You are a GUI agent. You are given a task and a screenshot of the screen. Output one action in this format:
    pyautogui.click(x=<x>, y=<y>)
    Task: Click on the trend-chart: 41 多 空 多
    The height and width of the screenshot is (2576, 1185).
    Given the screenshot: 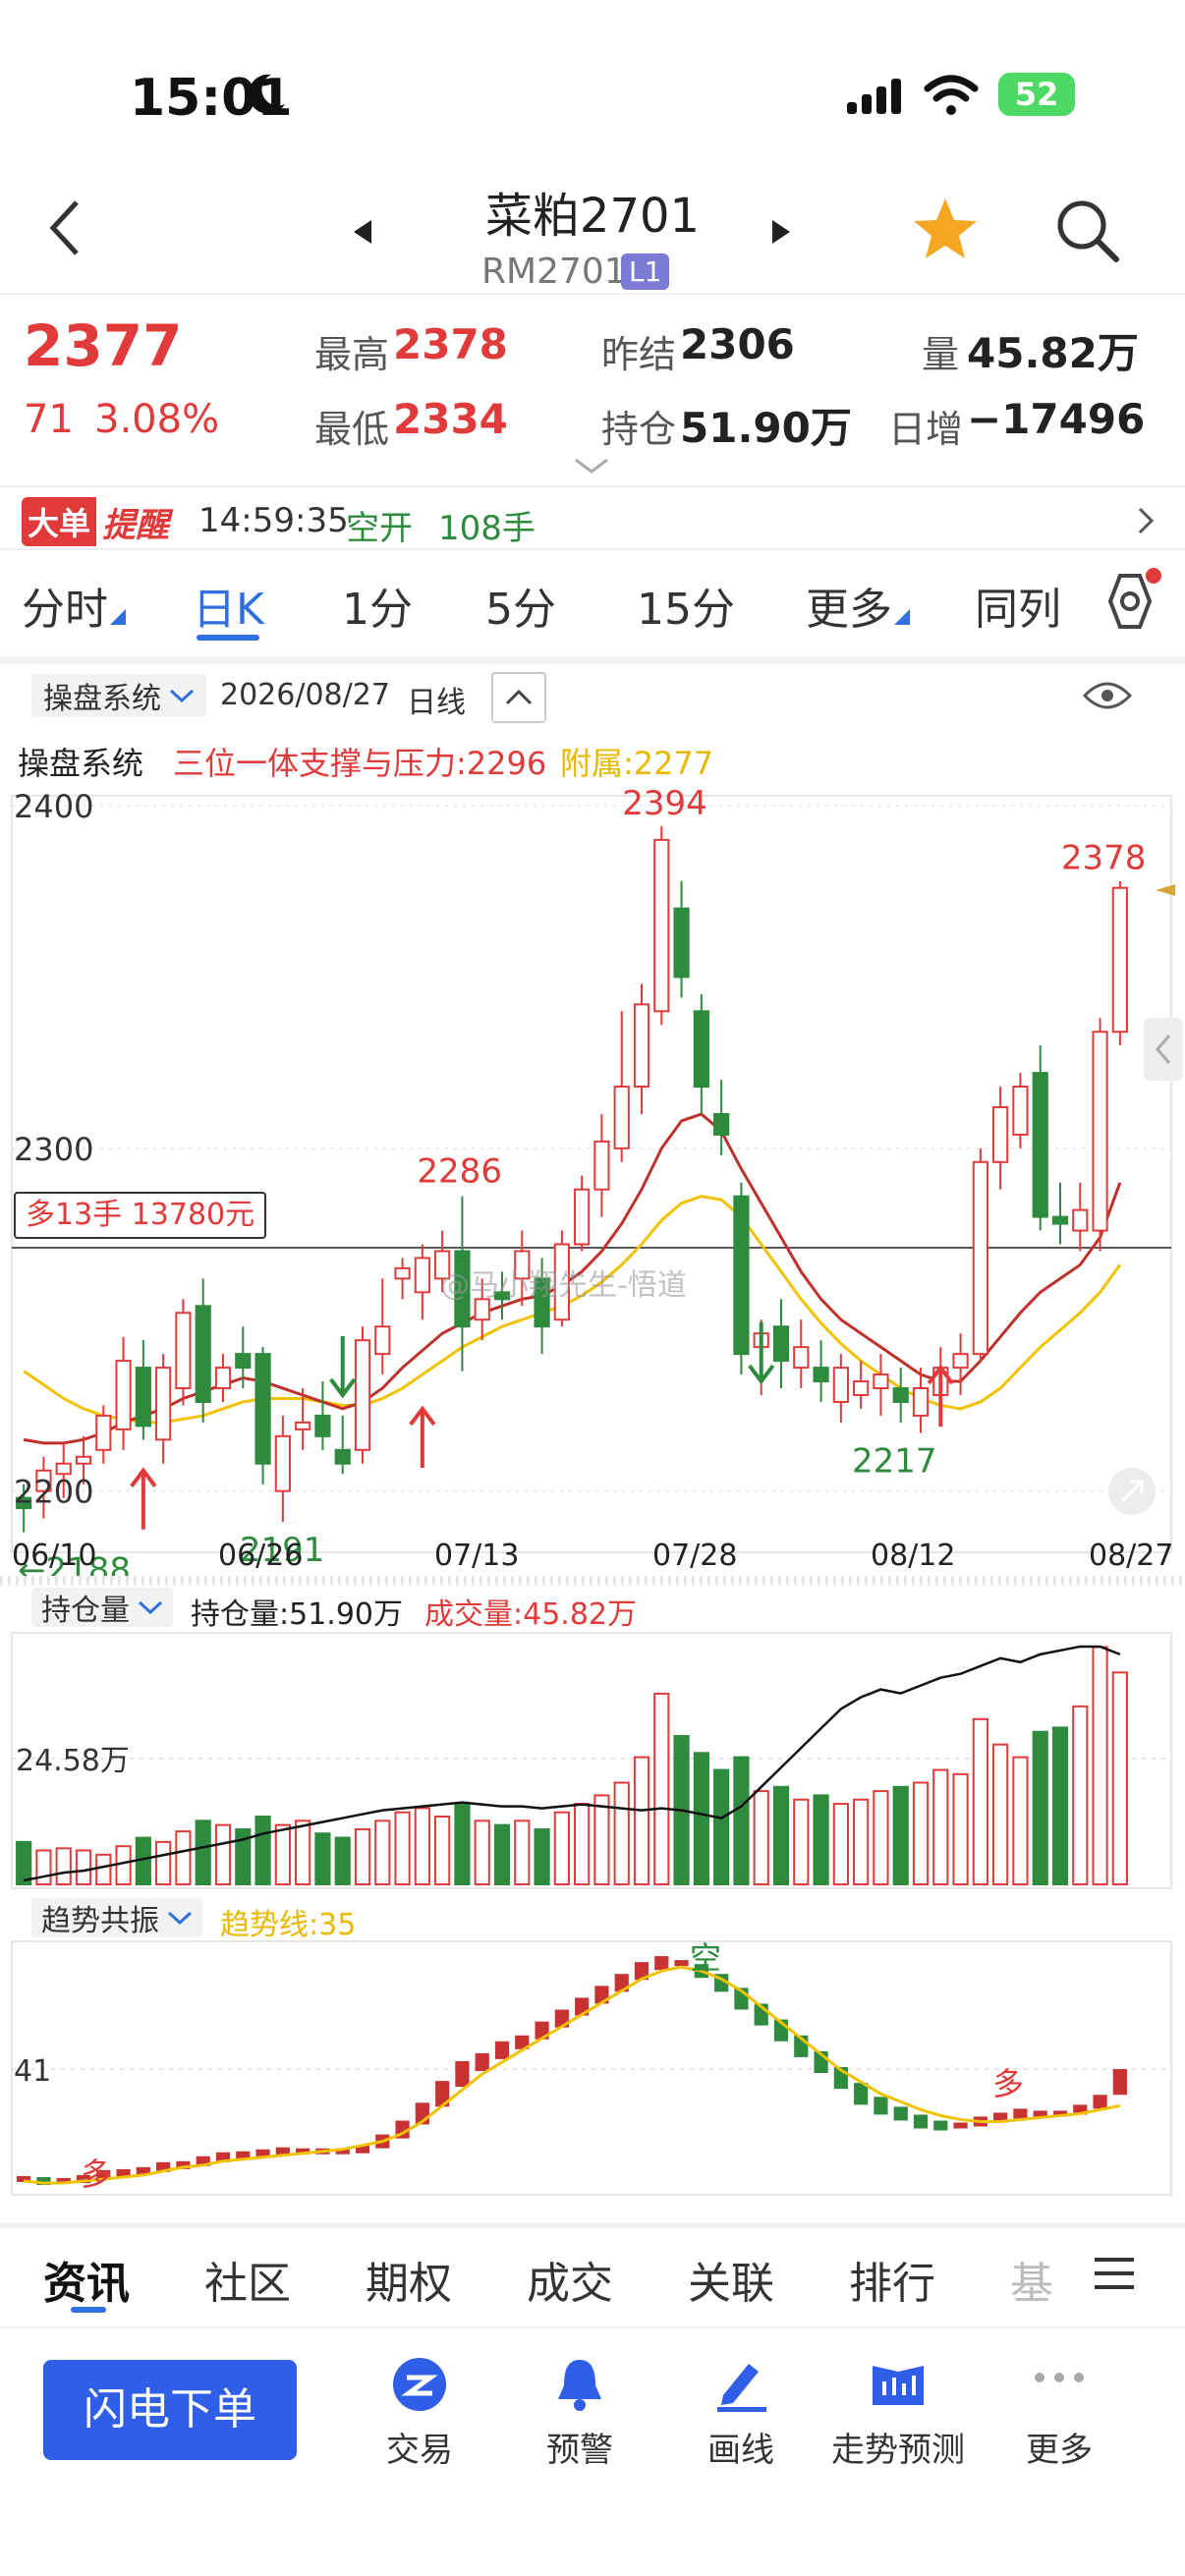 What is the action you would take?
    pyautogui.click(x=592, y=2069)
    